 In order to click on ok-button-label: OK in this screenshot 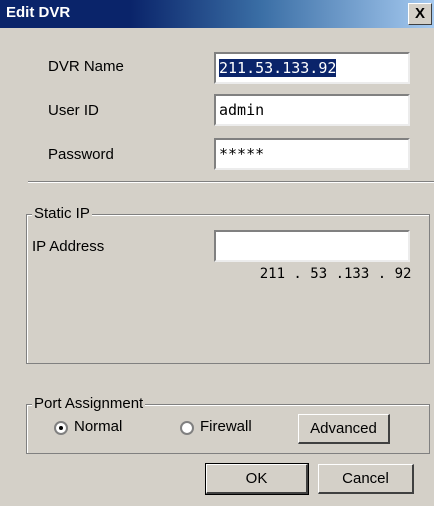, I will do `click(256, 478)`.